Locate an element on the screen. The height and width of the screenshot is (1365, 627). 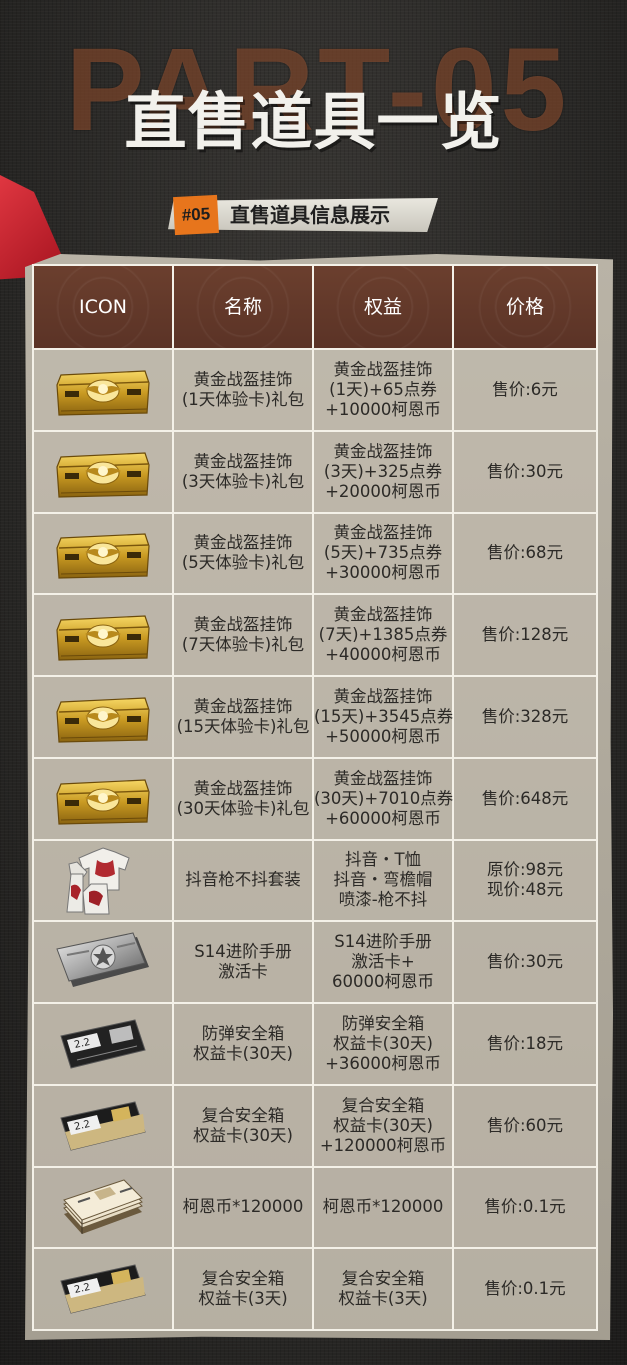
item-price-line: 售价:6元 is located at coordinates (525, 389).